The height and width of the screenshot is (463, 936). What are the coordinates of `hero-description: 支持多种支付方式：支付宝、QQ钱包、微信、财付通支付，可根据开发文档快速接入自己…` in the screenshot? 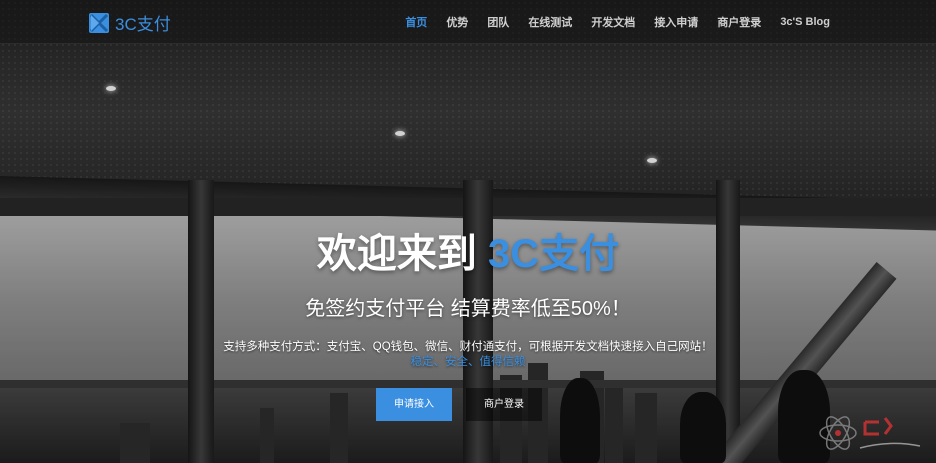 It's located at (468, 347).